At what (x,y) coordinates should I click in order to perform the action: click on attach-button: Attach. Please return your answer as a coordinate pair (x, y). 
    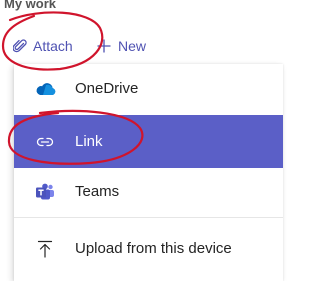
    Looking at the image, I should click on (43, 46).